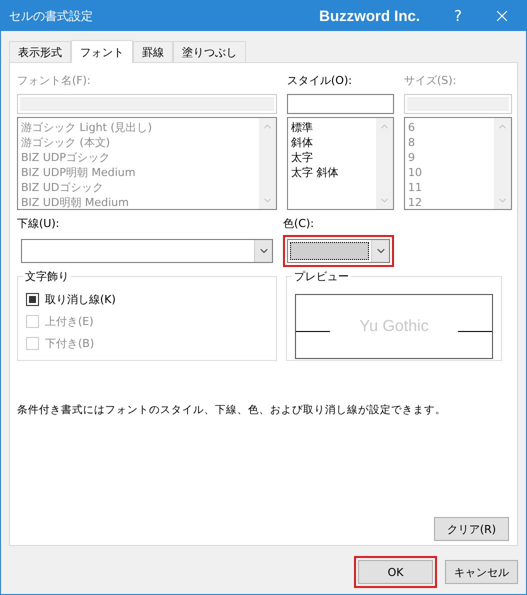 The height and width of the screenshot is (595, 527). I want to click on checkbox-label: 上付き(E), so click(69, 321).